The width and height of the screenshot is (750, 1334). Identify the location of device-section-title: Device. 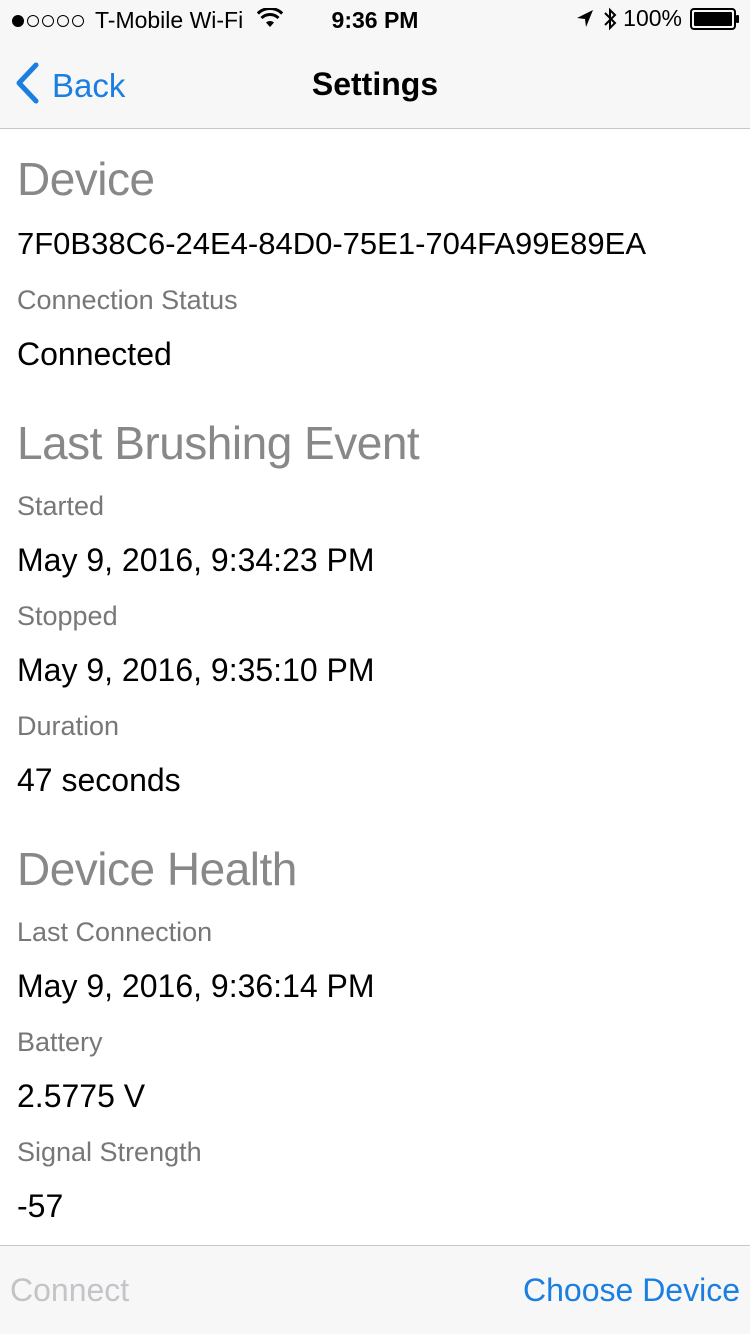
(86, 179).